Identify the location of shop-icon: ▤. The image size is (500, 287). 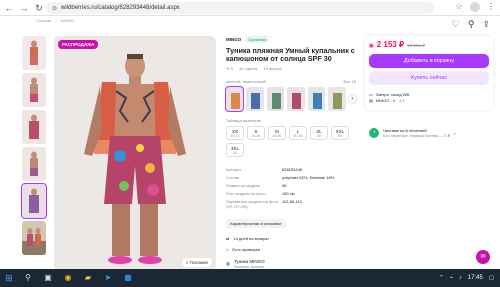
(371, 100).